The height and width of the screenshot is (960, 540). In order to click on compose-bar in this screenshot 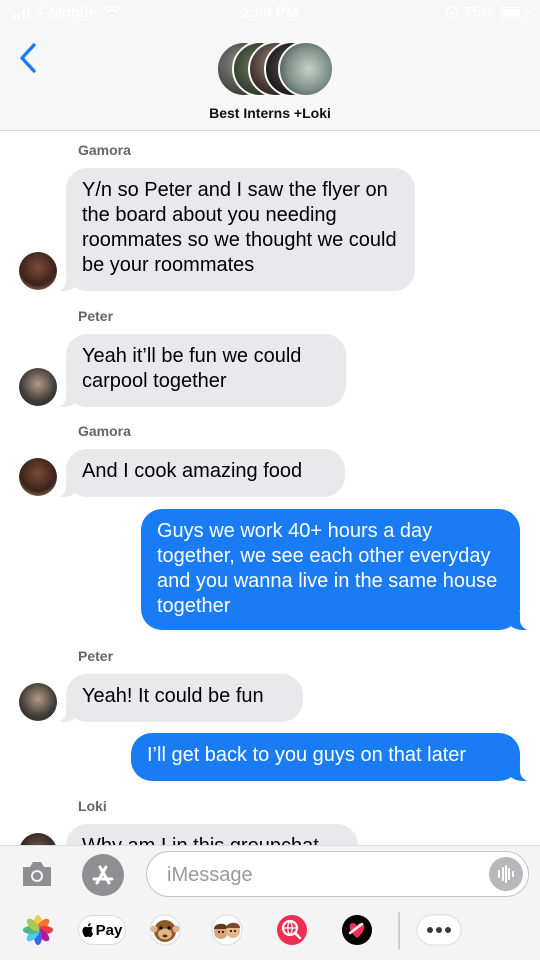, I will do `click(270, 873)`.